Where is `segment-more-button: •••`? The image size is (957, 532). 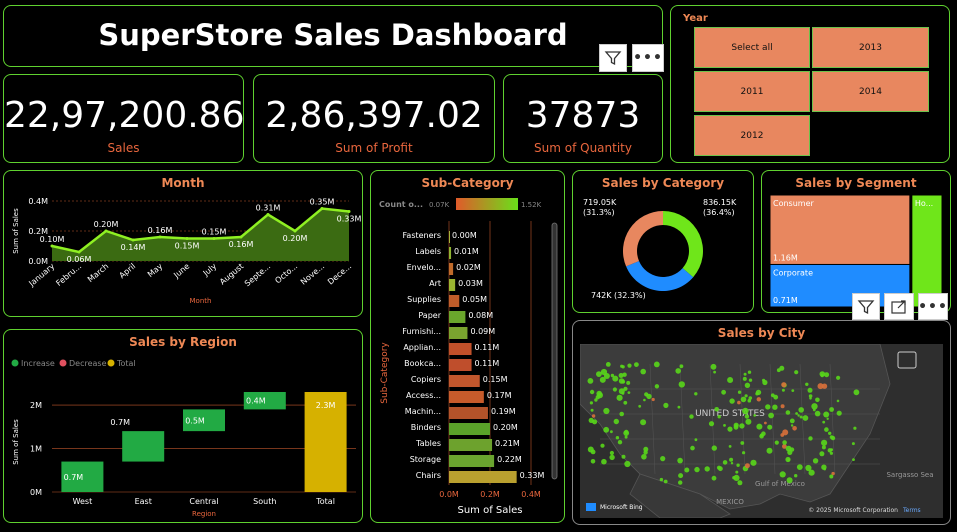 segment-more-button: ••• is located at coordinates (933, 306).